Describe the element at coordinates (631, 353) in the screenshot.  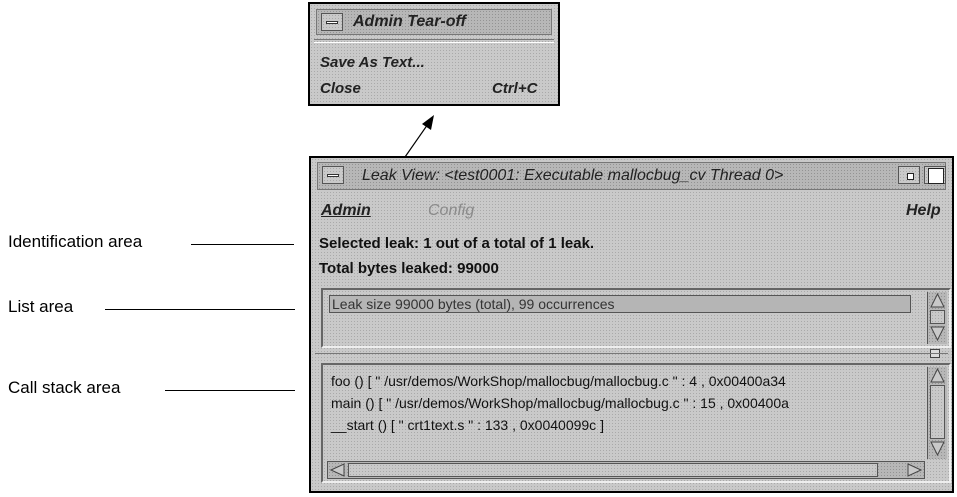
I see `pane-divider` at that location.